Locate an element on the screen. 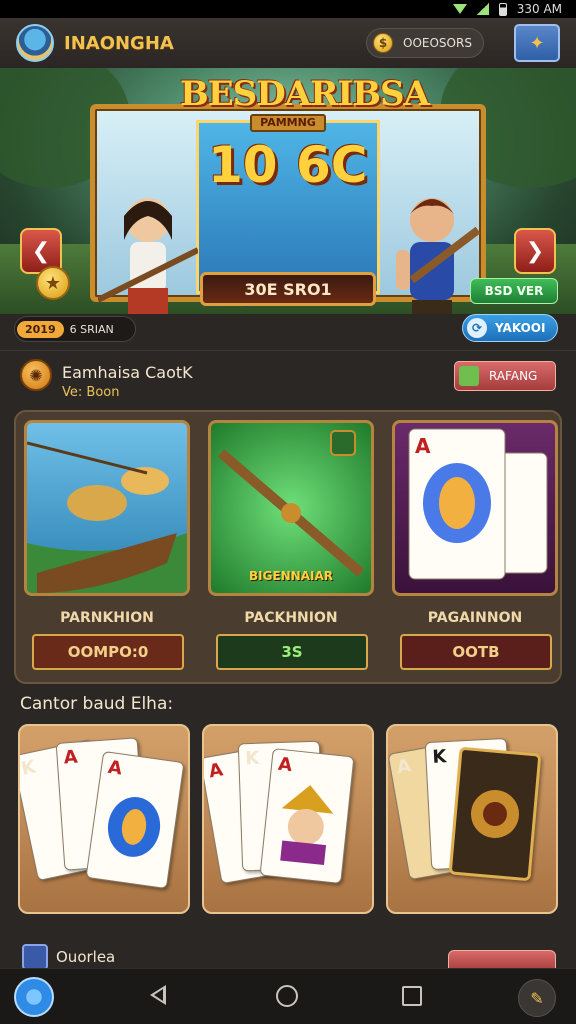 This screenshot has width=576, height=1024. playing-card is located at coordinates (495, 814).